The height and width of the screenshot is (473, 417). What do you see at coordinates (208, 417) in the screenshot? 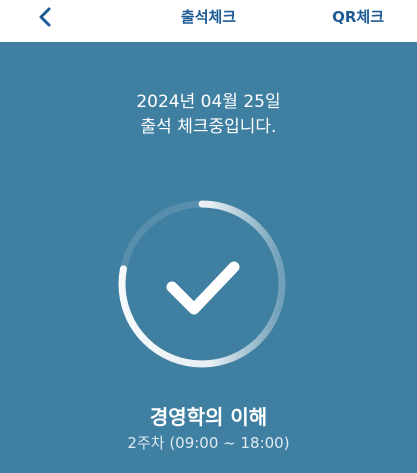
I see `course-title: 경영학의 이해` at bounding box center [208, 417].